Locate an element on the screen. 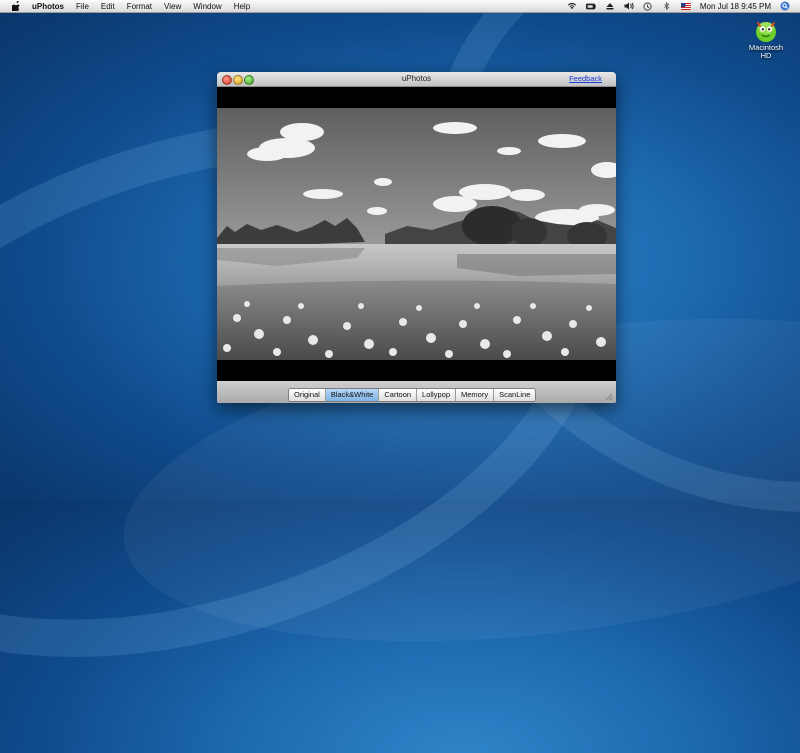 This screenshot has height=753, width=800. eject-icon is located at coordinates (610, 6).